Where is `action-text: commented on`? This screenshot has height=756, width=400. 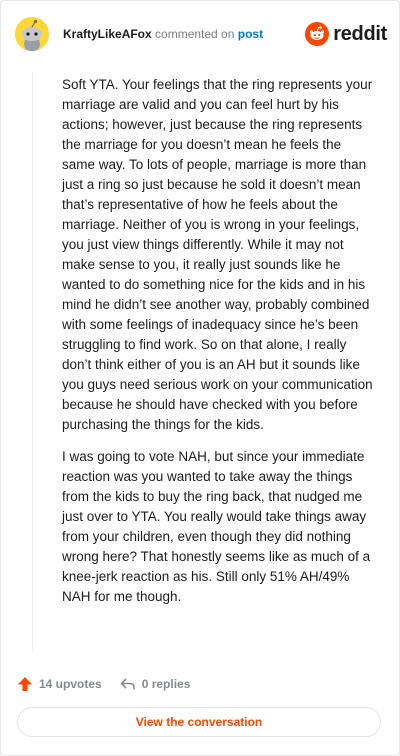 action-text: commented on is located at coordinates (195, 34).